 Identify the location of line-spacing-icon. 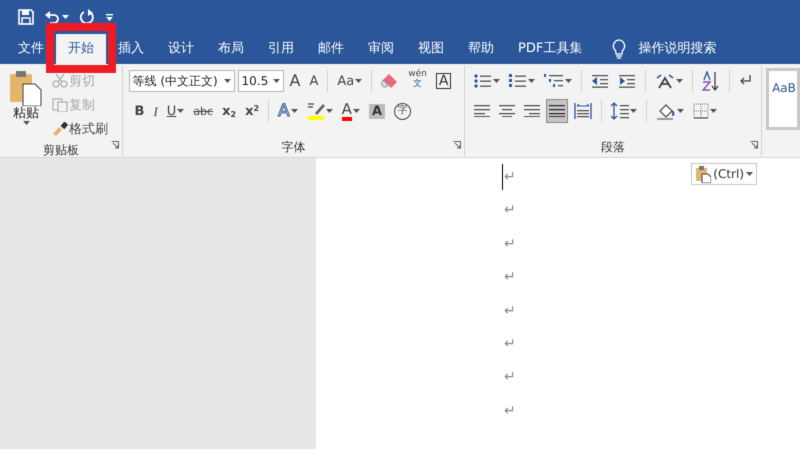
(620, 111).